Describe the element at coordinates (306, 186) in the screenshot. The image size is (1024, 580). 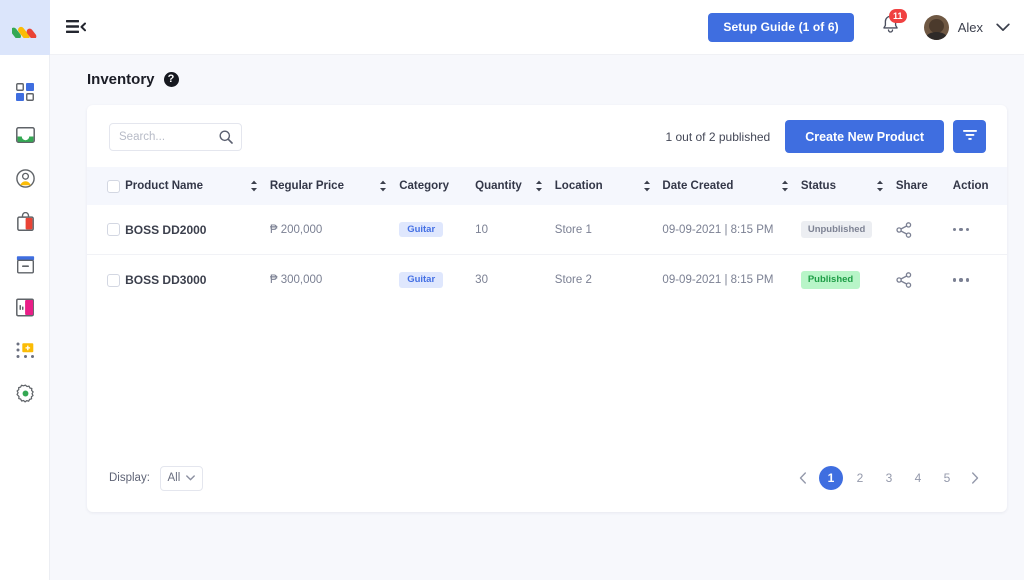
I see `column-label: Regular Price` at that location.